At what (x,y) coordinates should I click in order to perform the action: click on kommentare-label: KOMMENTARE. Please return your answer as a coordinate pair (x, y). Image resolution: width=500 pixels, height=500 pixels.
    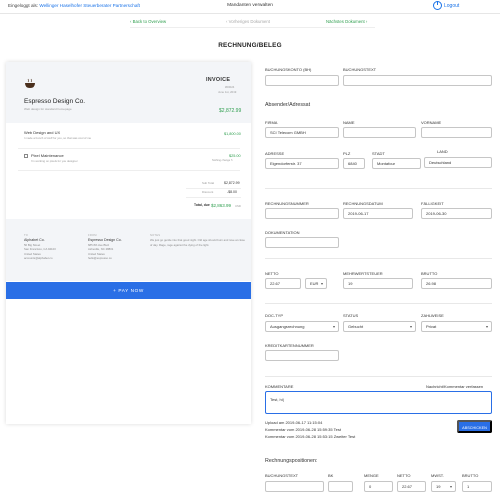
    Looking at the image, I should click on (279, 386).